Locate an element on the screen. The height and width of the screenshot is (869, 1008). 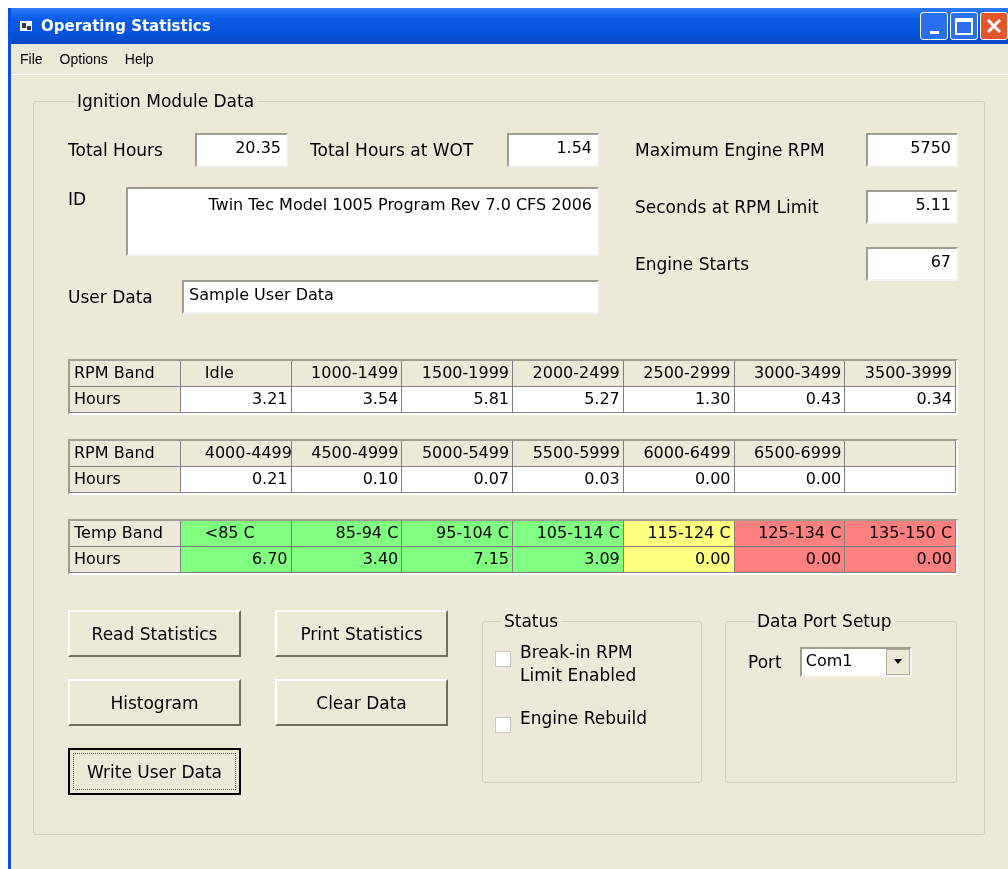
table-cell: 0.03 is located at coordinates (568, 480).